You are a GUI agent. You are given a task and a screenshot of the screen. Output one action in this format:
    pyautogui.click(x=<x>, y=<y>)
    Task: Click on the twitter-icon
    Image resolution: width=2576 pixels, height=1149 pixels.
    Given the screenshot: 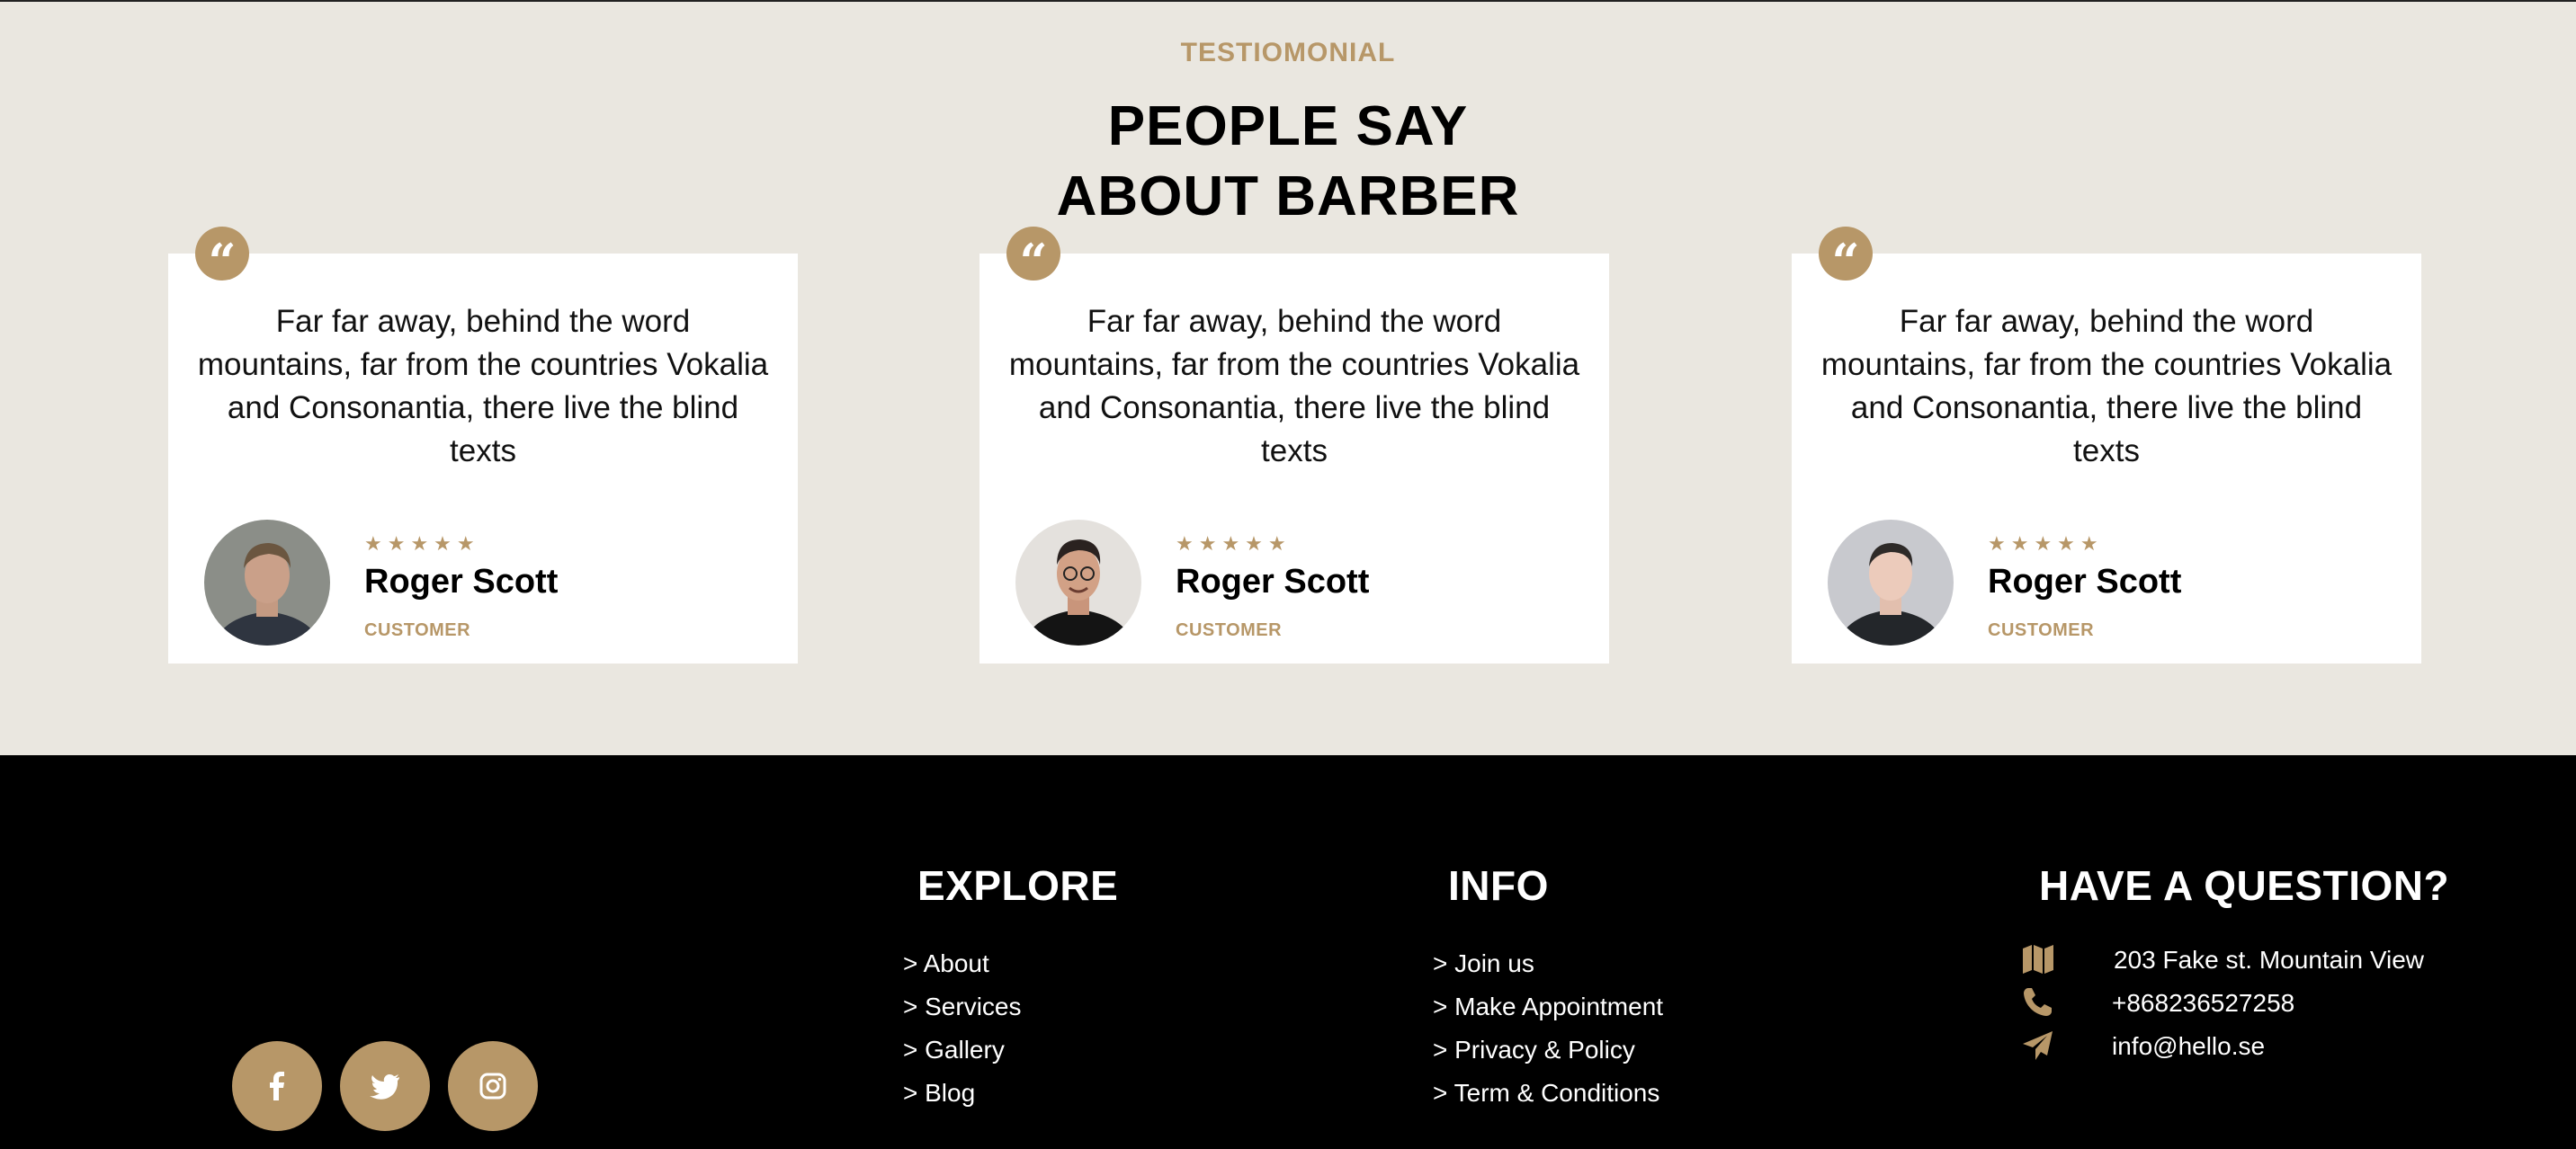 What is the action you would take?
    pyautogui.click(x=384, y=1087)
    